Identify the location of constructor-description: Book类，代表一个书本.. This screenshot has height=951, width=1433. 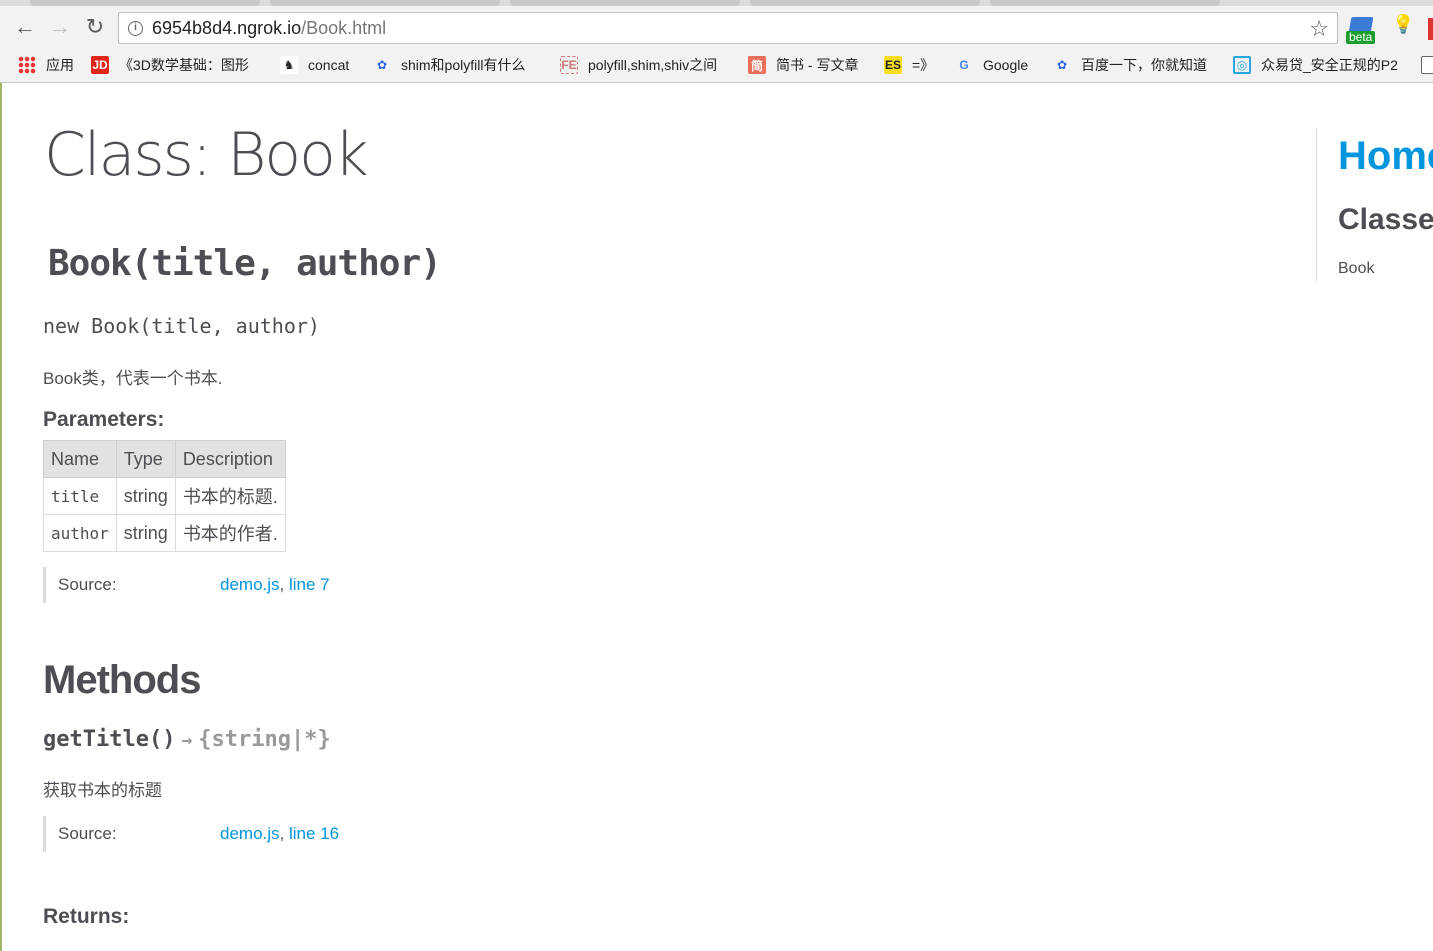
(133, 378).